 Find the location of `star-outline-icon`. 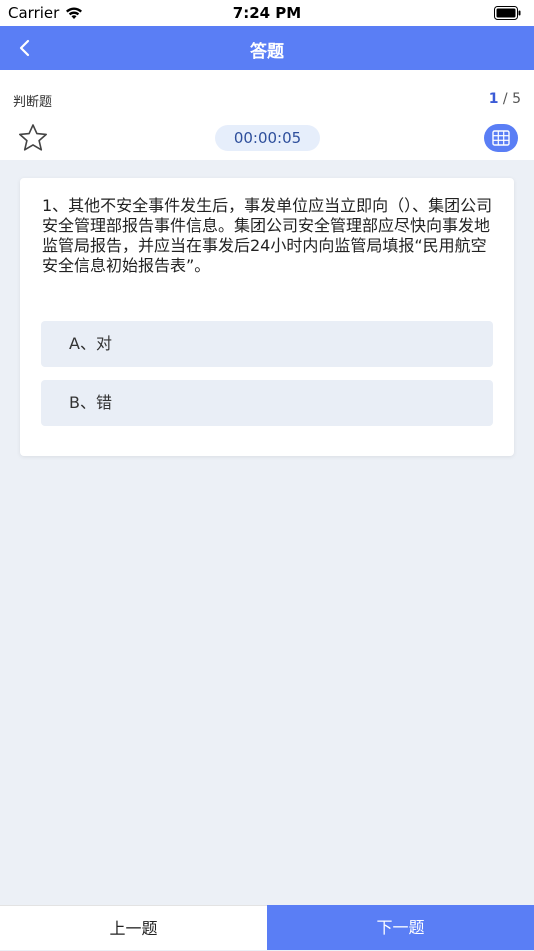

star-outline-icon is located at coordinates (33, 137).